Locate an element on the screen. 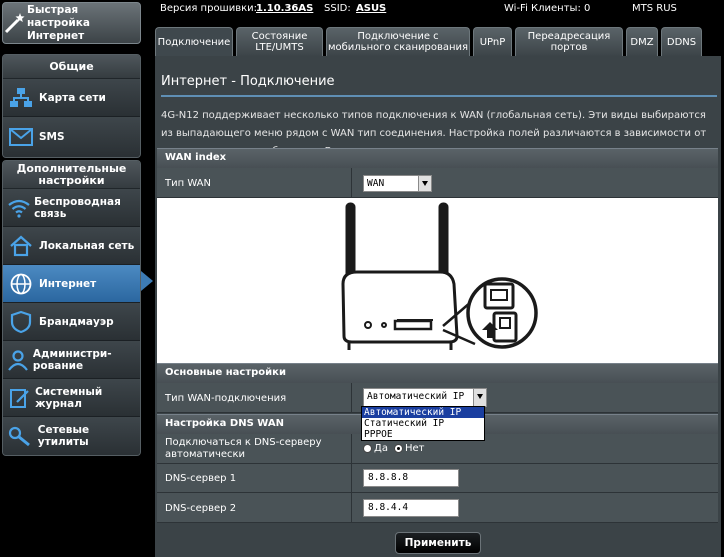  general-panel: Общие Карта сети SMS is located at coordinates (71, 106).